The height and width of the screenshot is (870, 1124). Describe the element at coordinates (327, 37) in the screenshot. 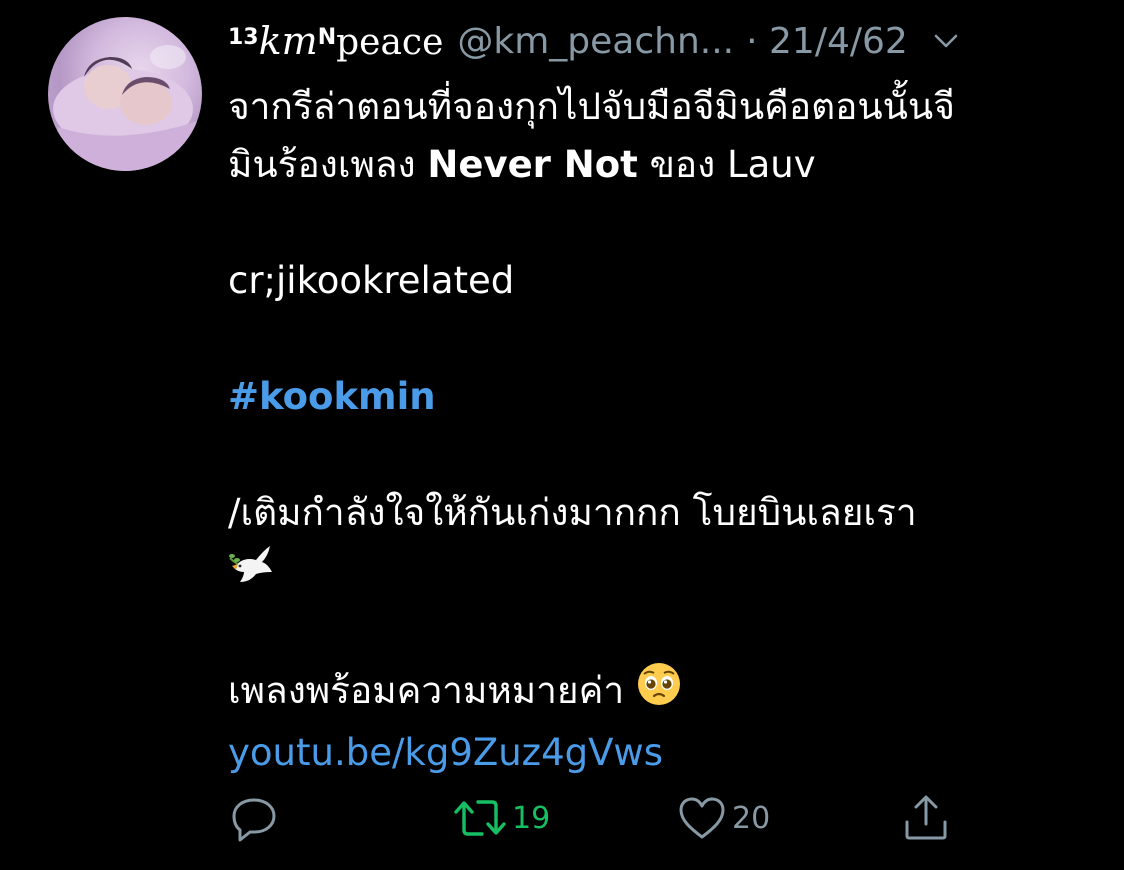

I see `author-name-sup: N` at that location.